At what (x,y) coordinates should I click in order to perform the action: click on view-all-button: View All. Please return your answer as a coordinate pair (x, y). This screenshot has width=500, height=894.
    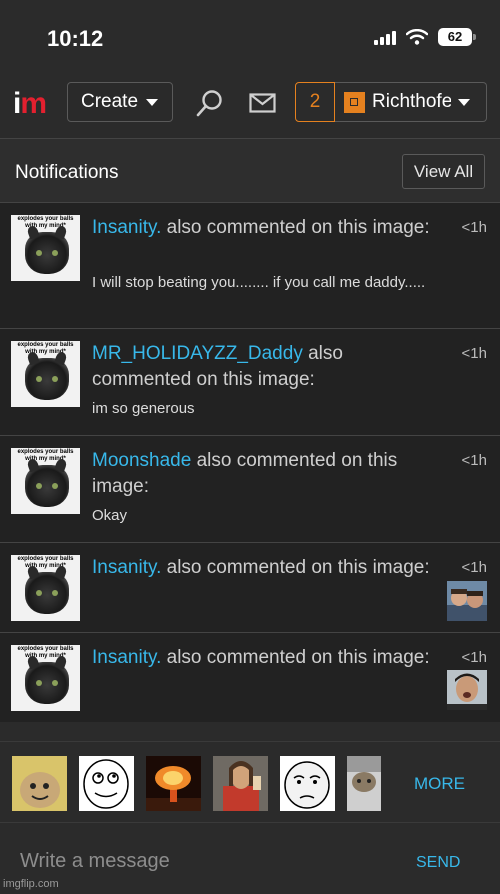
    Looking at the image, I should click on (443, 171).